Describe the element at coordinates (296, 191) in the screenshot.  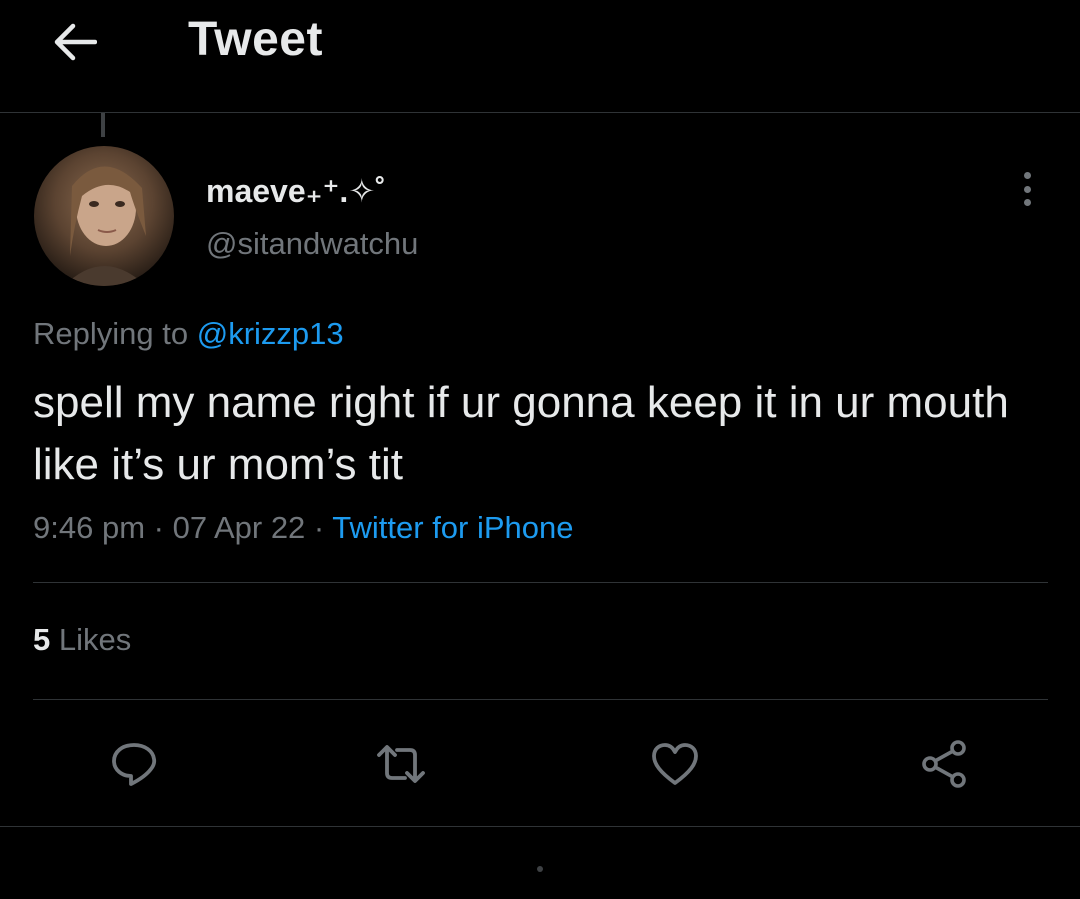
I see `display-name: maeve₊⁺.✧˚` at that location.